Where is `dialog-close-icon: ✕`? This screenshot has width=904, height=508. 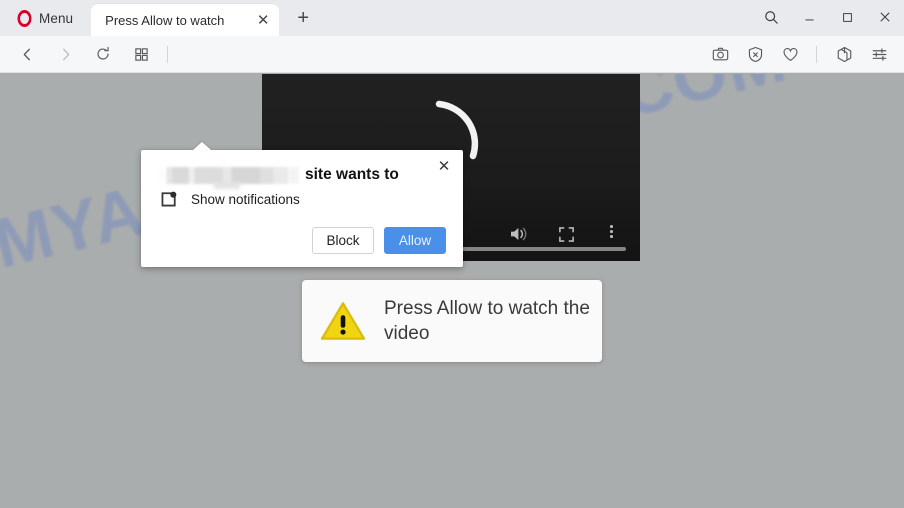
dialog-close-icon: ✕ is located at coordinates (444, 166).